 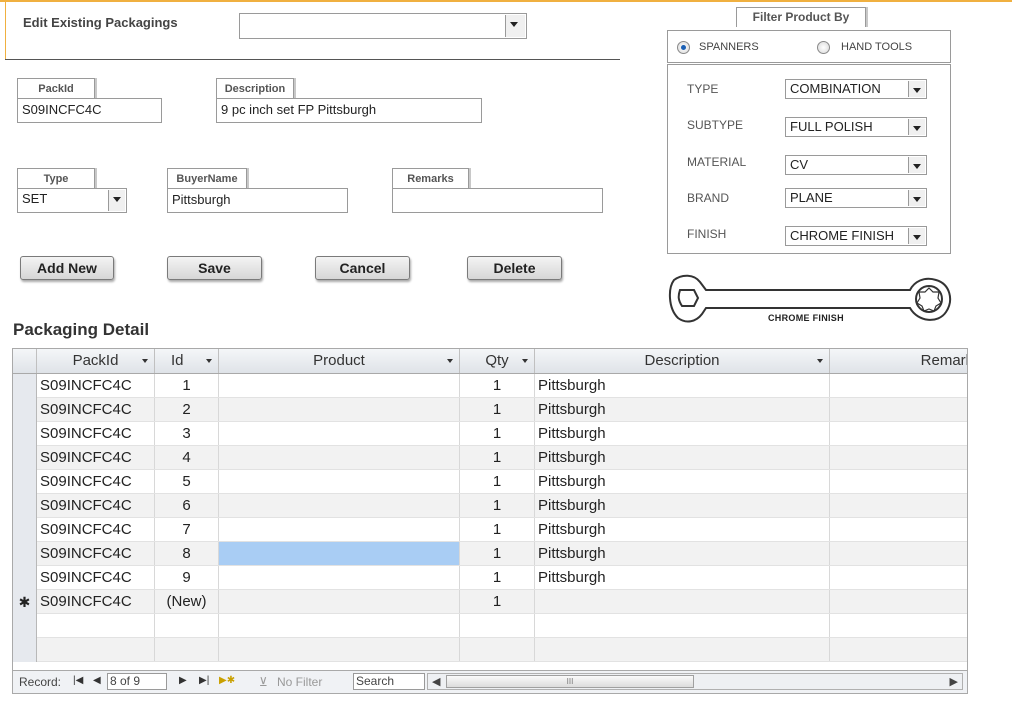 I want to click on last-record-icon: ▶|, so click(x=204, y=680).